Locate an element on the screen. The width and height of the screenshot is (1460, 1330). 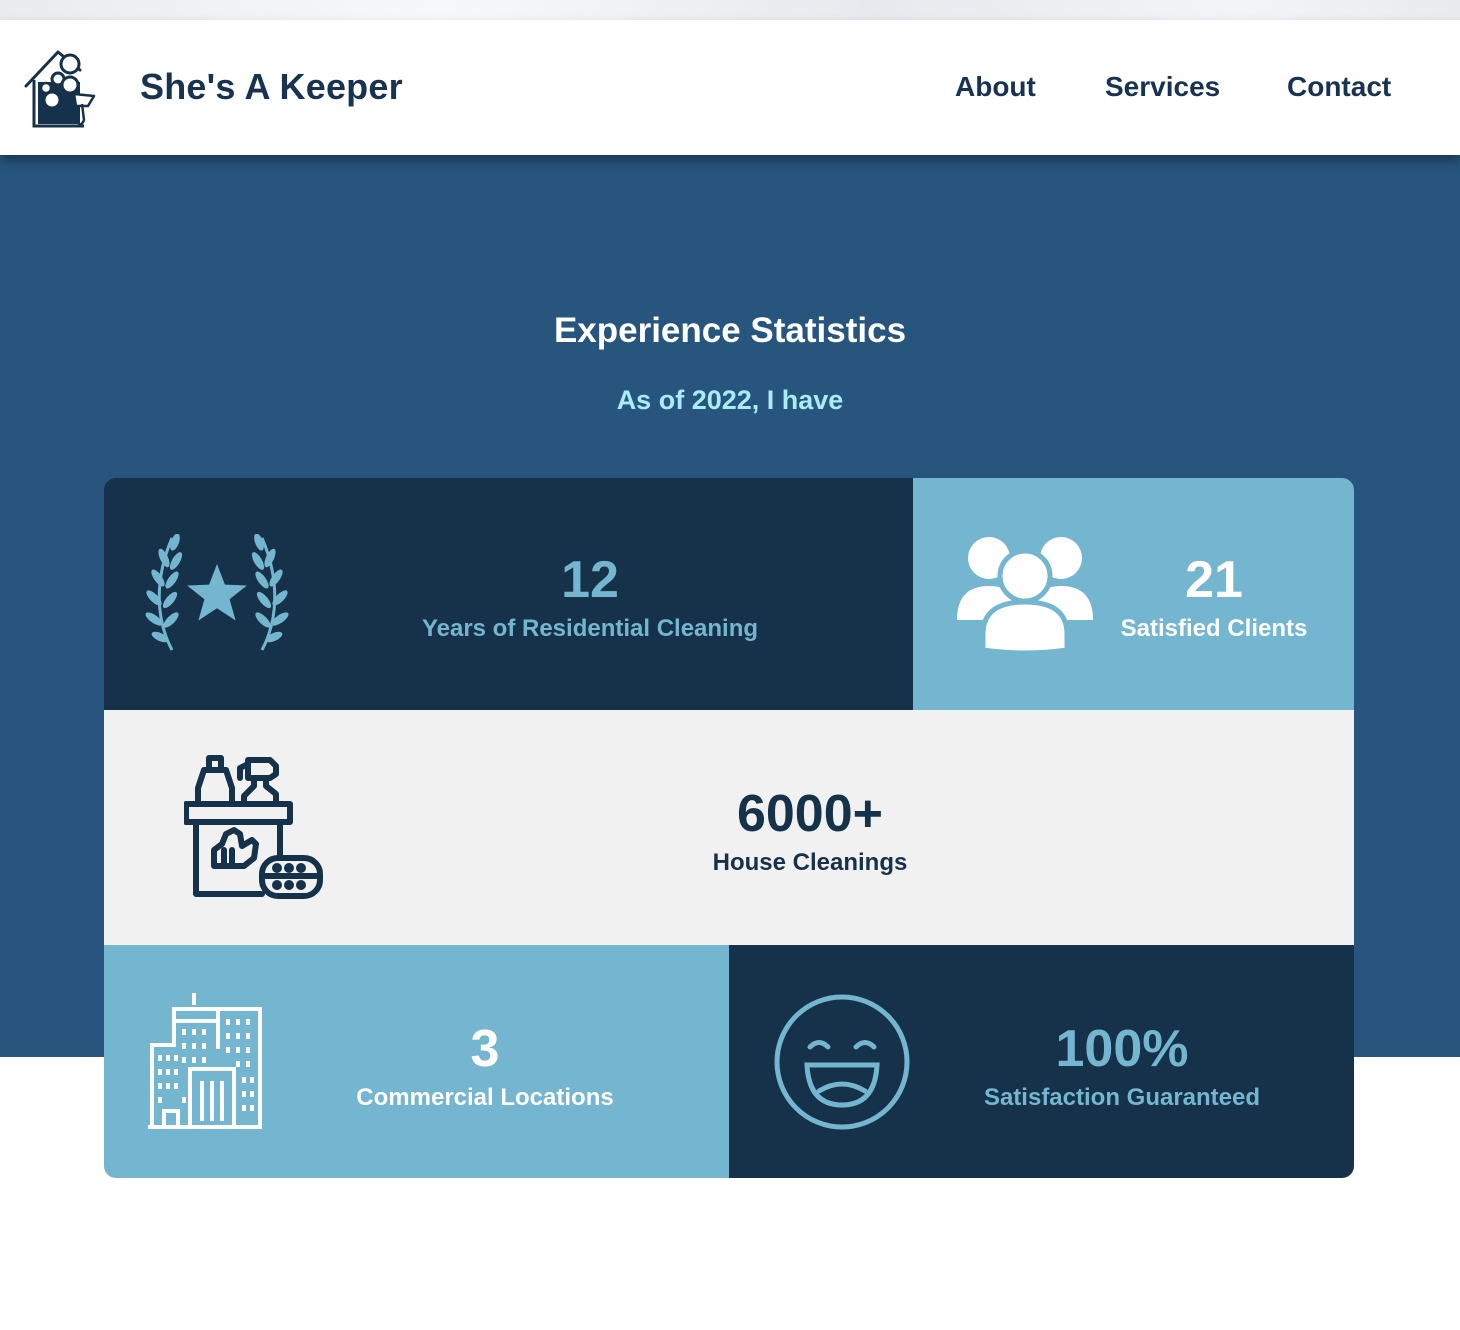
stat-tile-satisfaction: 100% Satisfaction Guaranteed is located at coordinates (1041, 1061).